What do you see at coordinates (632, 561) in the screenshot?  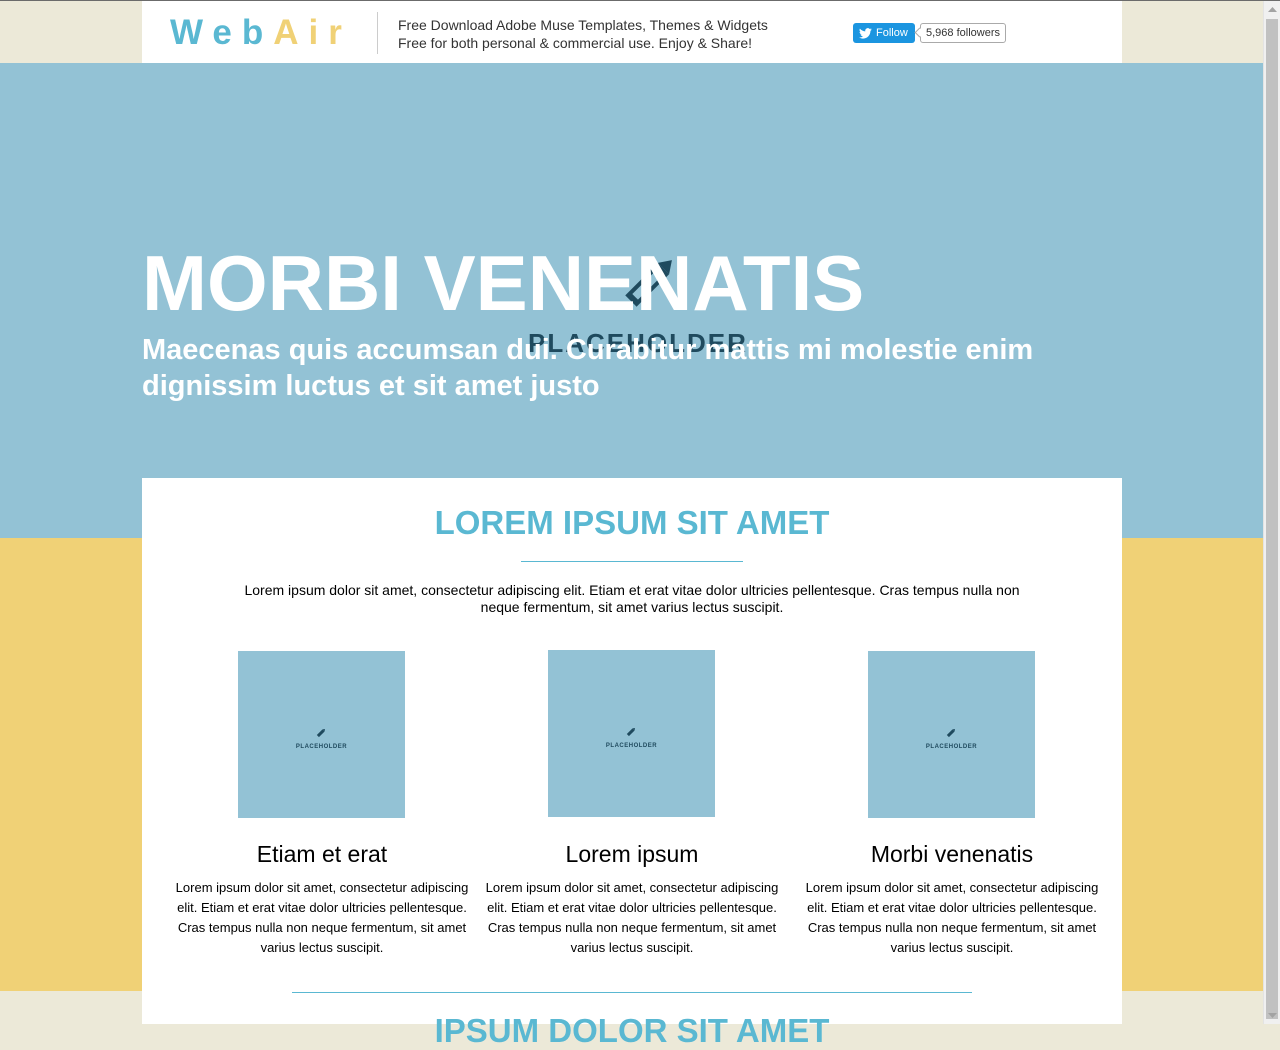 I see `section-divider` at bounding box center [632, 561].